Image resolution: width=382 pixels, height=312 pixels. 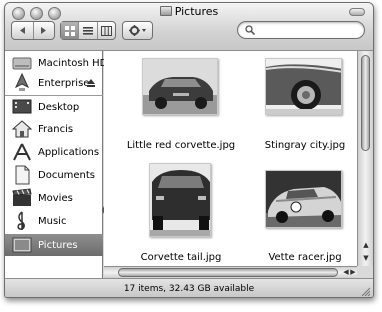 I want to click on car-wheel-photo, so click(x=303, y=86).